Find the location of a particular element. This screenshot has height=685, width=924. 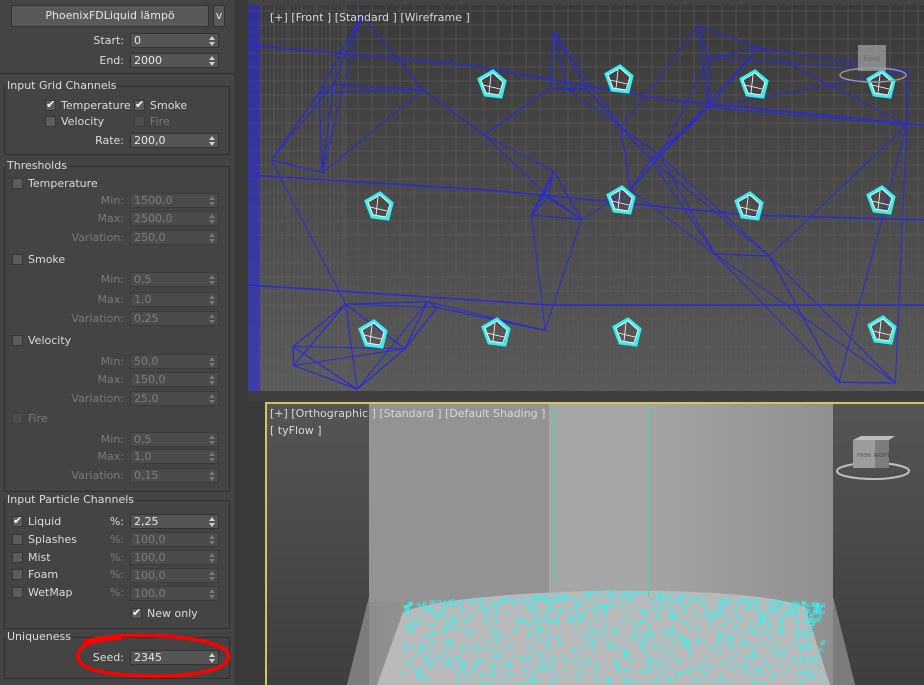

start-spinner: 0 is located at coordinates (174, 40).